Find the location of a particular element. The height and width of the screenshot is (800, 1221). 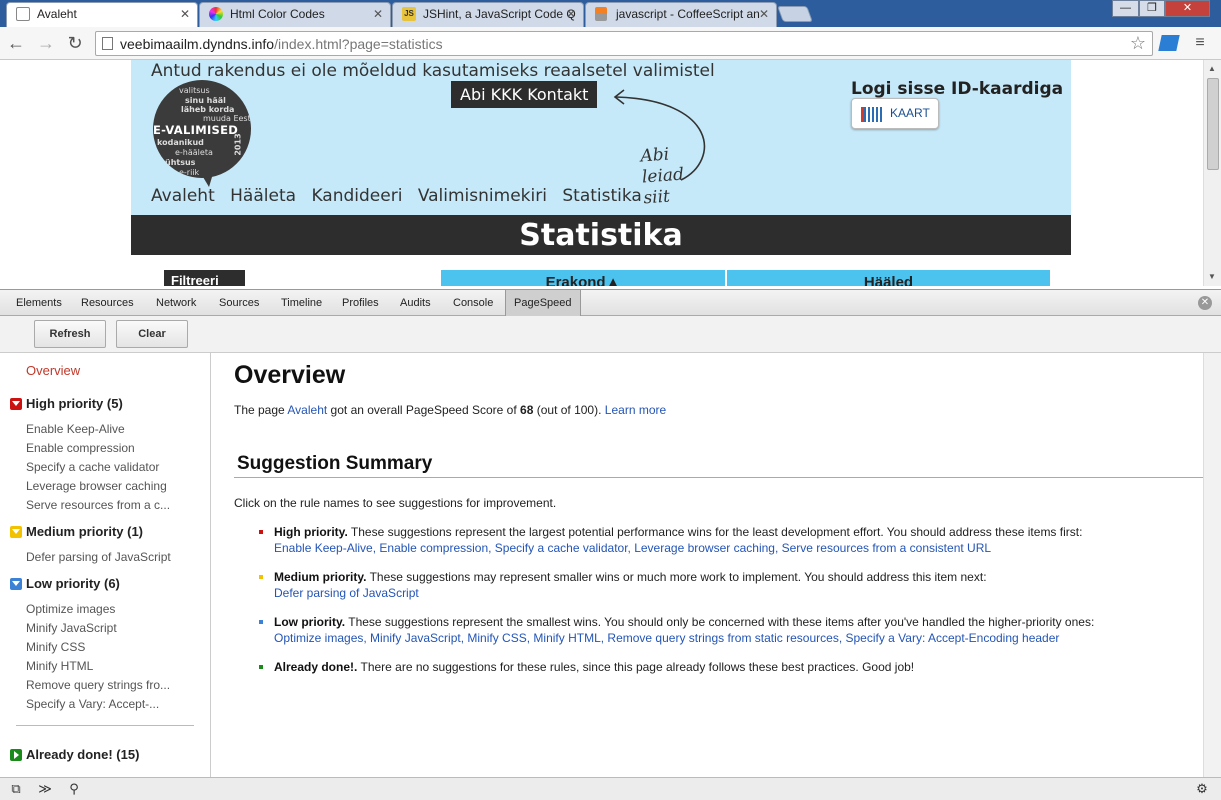

back-icon: ← is located at coordinates (16, 43).